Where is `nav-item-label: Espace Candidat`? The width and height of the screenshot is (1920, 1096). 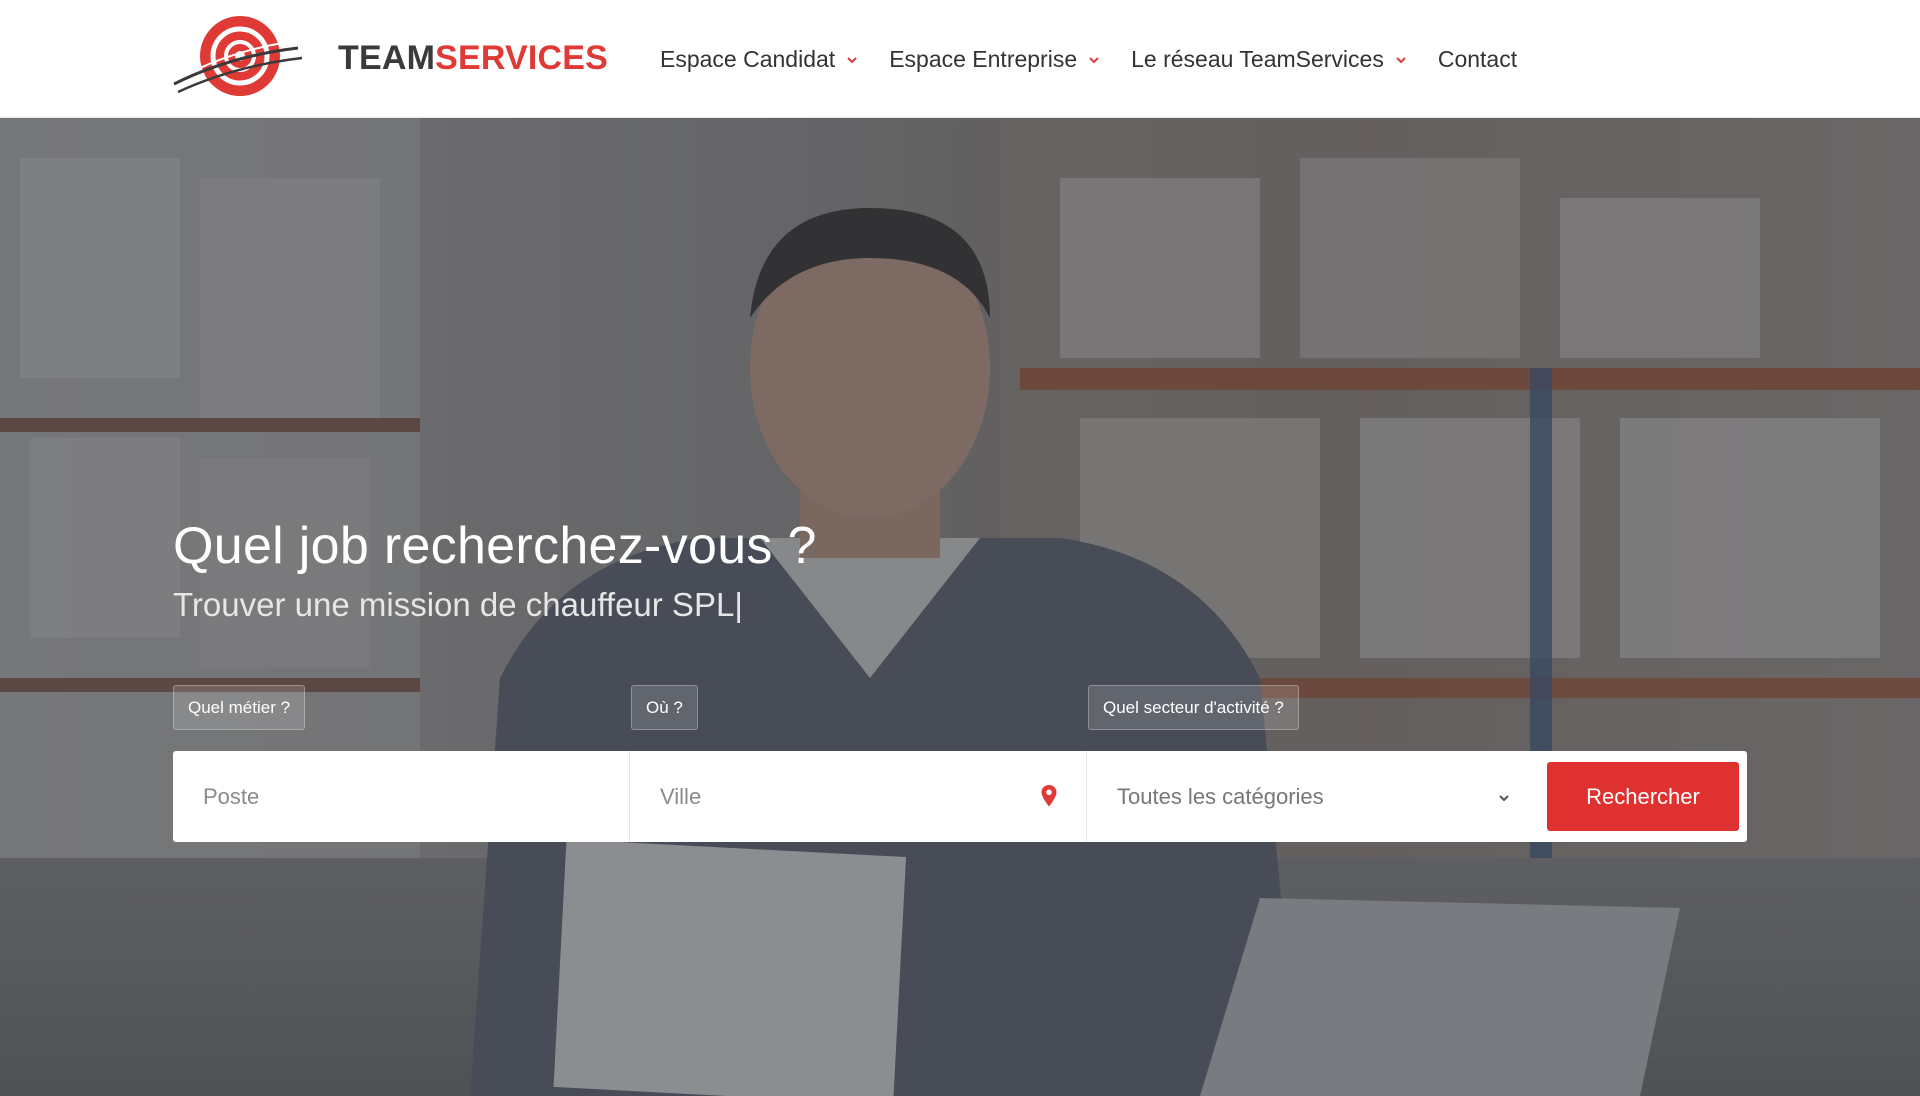
nav-item-label: Espace Candidat is located at coordinates (748, 58).